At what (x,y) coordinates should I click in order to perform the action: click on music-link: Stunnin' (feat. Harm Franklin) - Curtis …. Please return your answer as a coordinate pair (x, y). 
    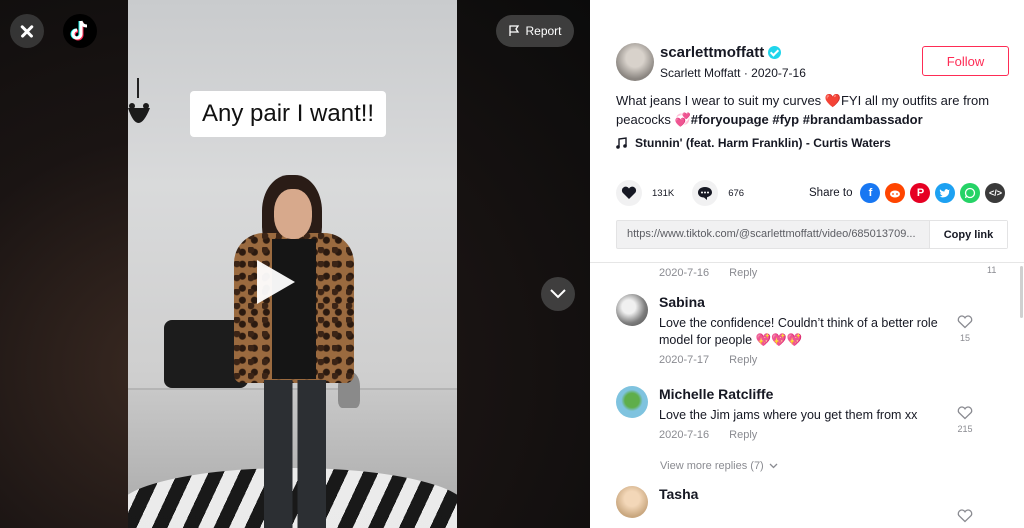
    Looking at the image, I should click on (753, 143).